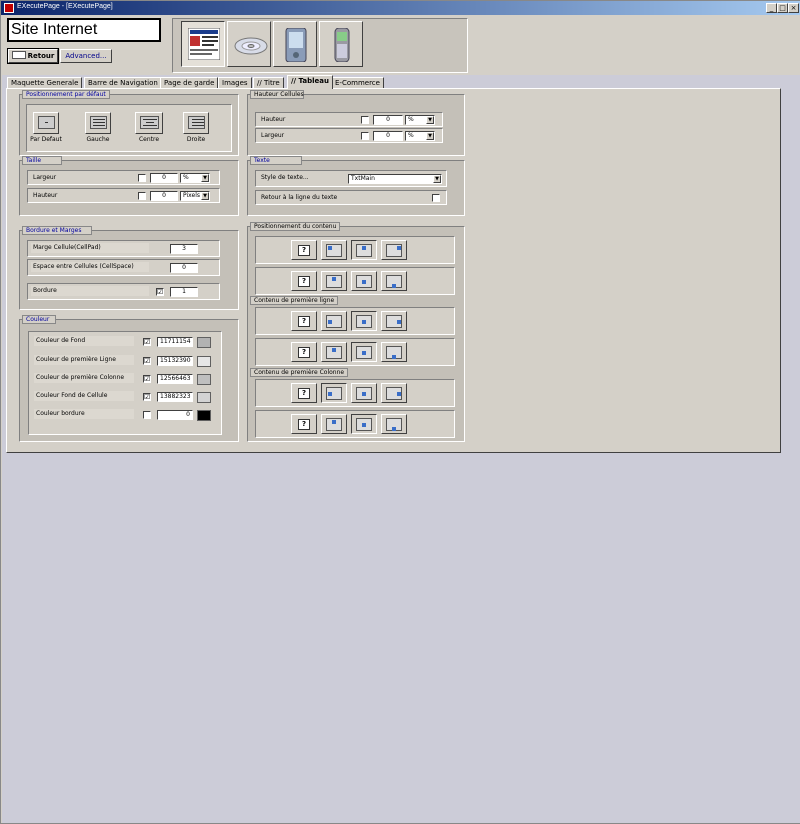 Image resolution: width=800 pixels, height=824 pixels. What do you see at coordinates (235, 82) in the screenshot?
I see `tab-images: Images` at bounding box center [235, 82].